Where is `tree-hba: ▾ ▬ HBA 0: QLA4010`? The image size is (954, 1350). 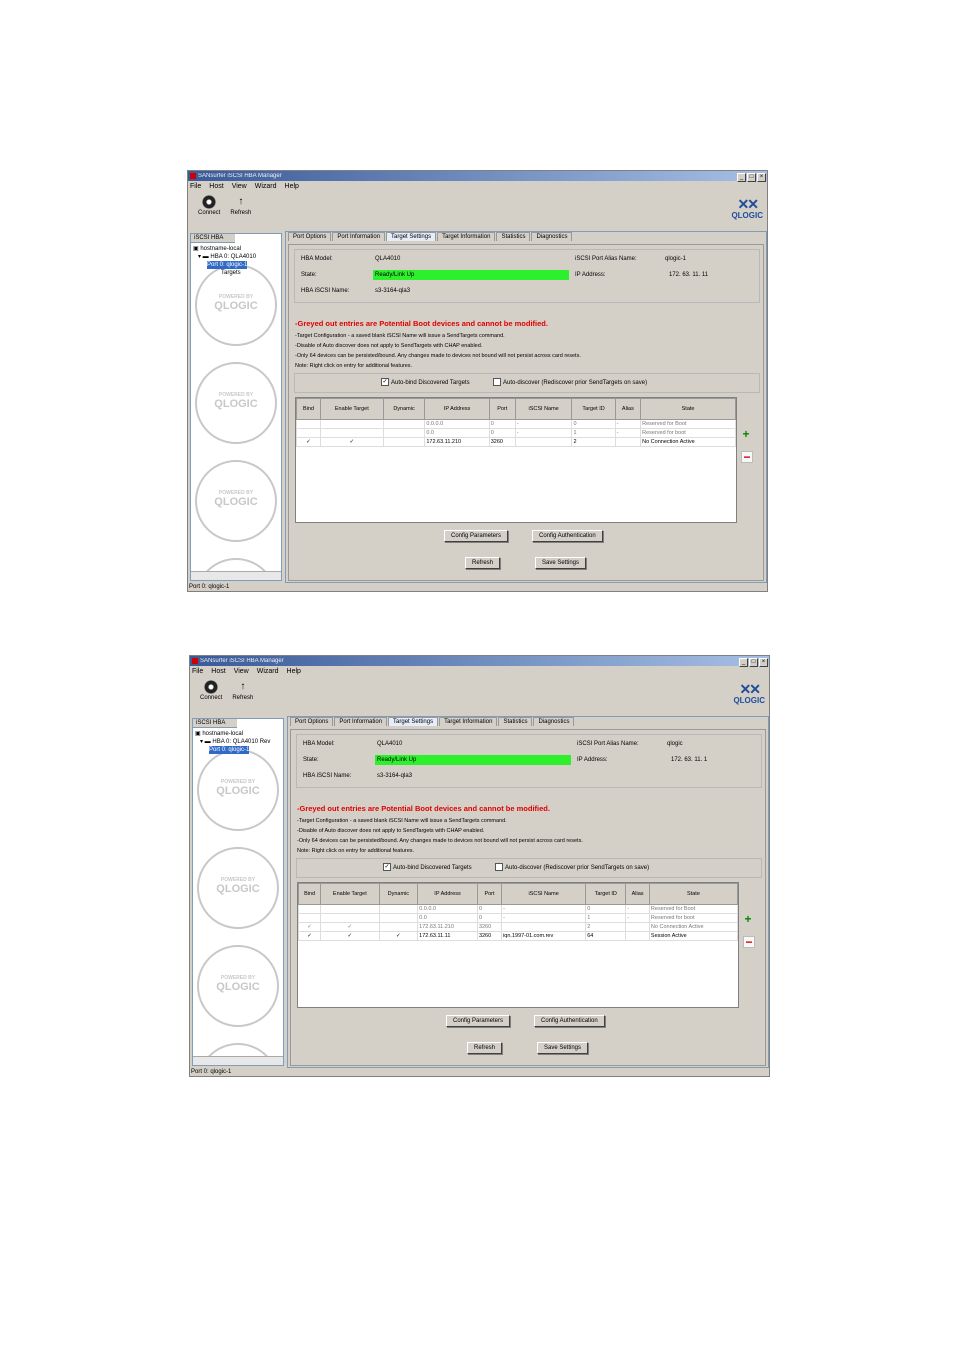 tree-hba: ▾ ▬ HBA 0: QLA4010 is located at coordinates (236, 257).